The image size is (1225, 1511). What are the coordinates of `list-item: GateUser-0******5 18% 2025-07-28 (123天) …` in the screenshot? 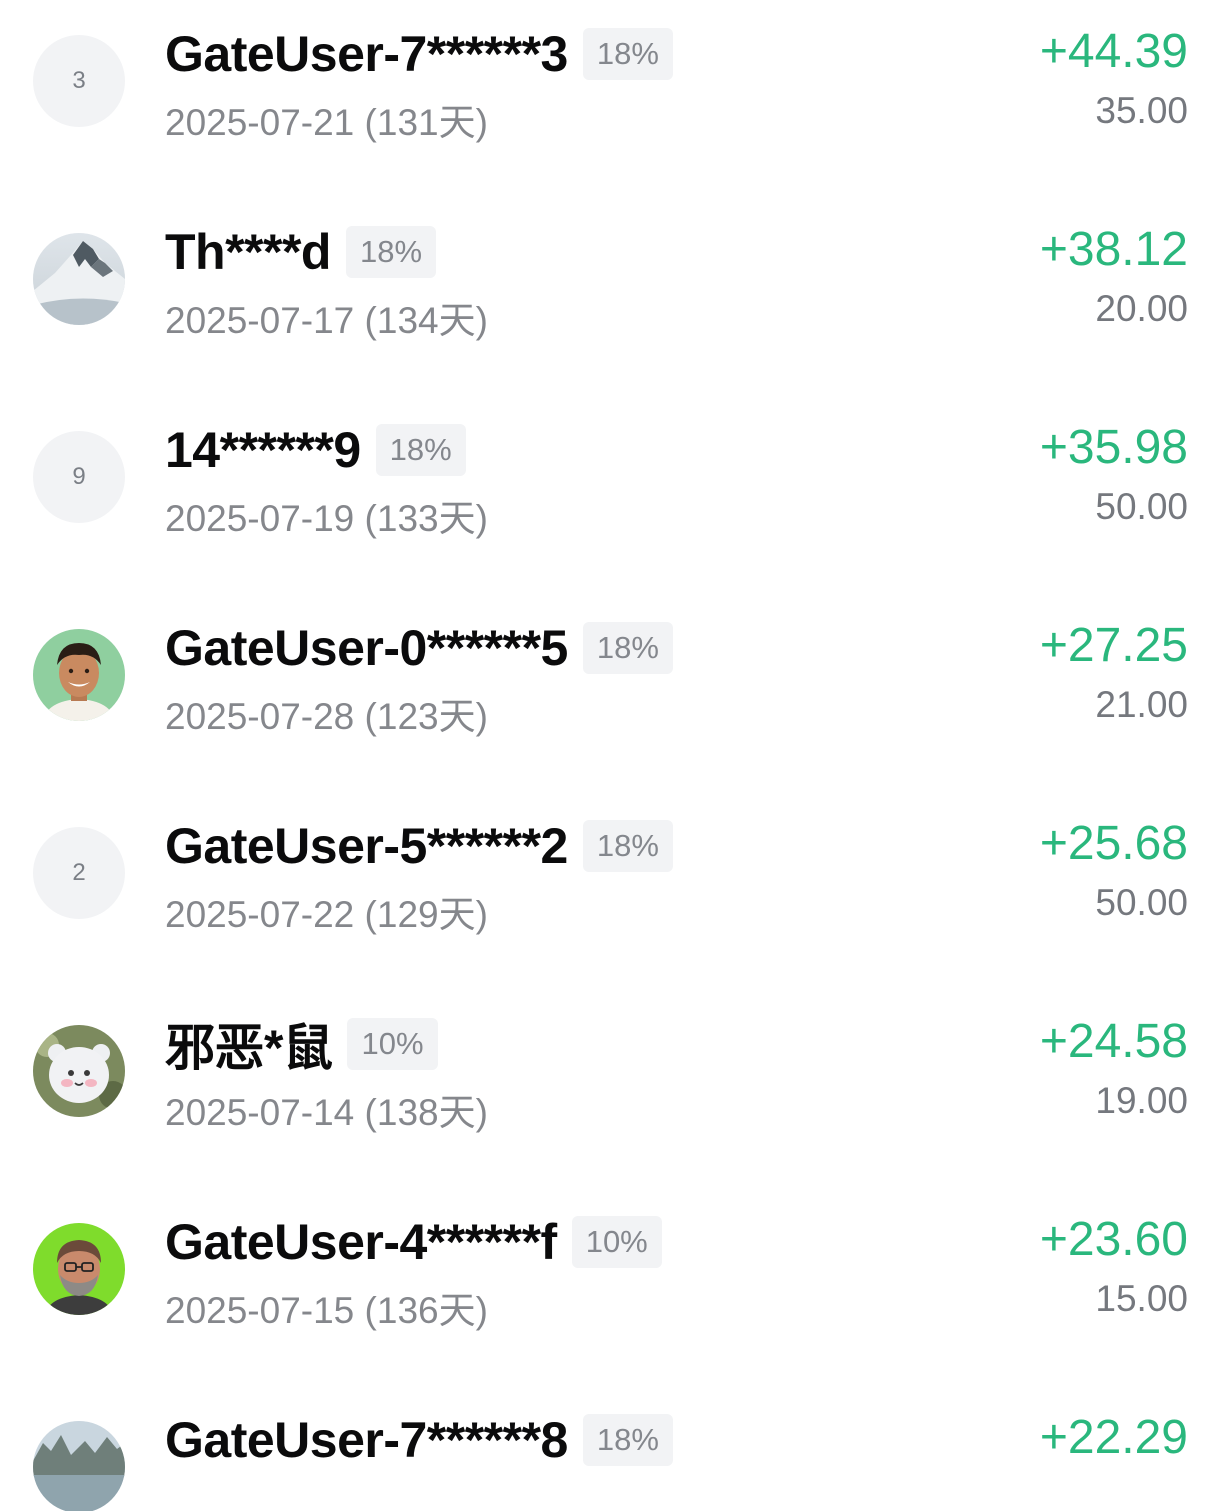 It's located at (612, 693).